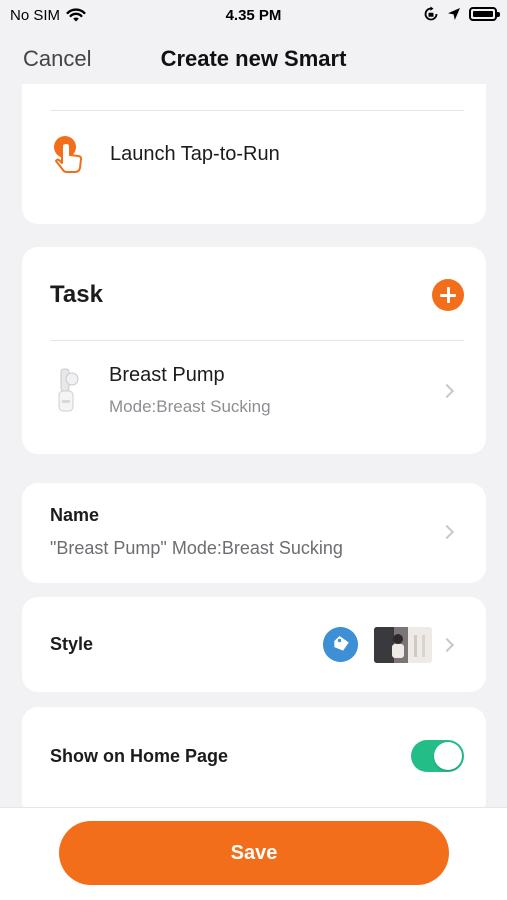 This screenshot has height=900, width=507. Describe the element at coordinates (167, 375) in the screenshot. I see `task-device-name: Breast Pump` at that location.